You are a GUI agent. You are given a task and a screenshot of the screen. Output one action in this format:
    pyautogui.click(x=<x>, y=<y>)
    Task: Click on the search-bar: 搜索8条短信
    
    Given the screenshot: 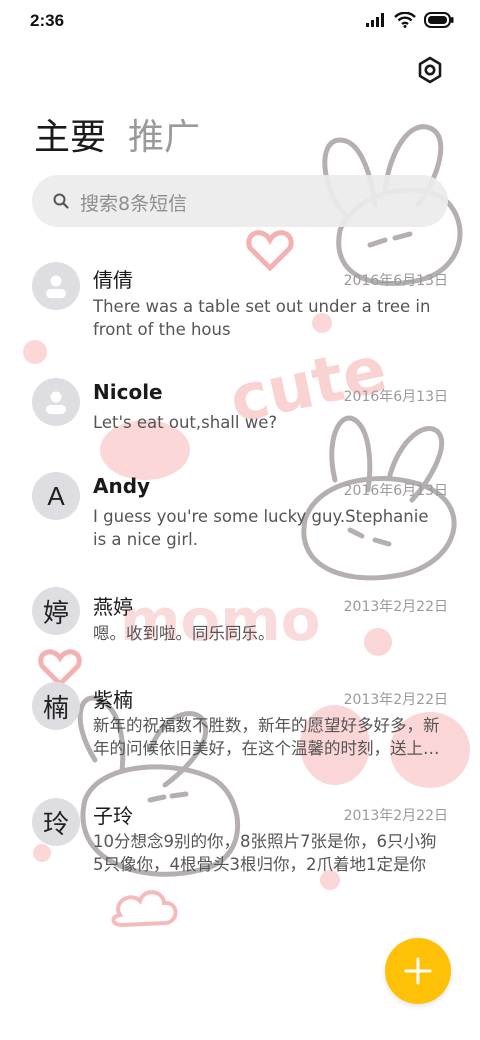 What is the action you would take?
    pyautogui.click(x=240, y=201)
    